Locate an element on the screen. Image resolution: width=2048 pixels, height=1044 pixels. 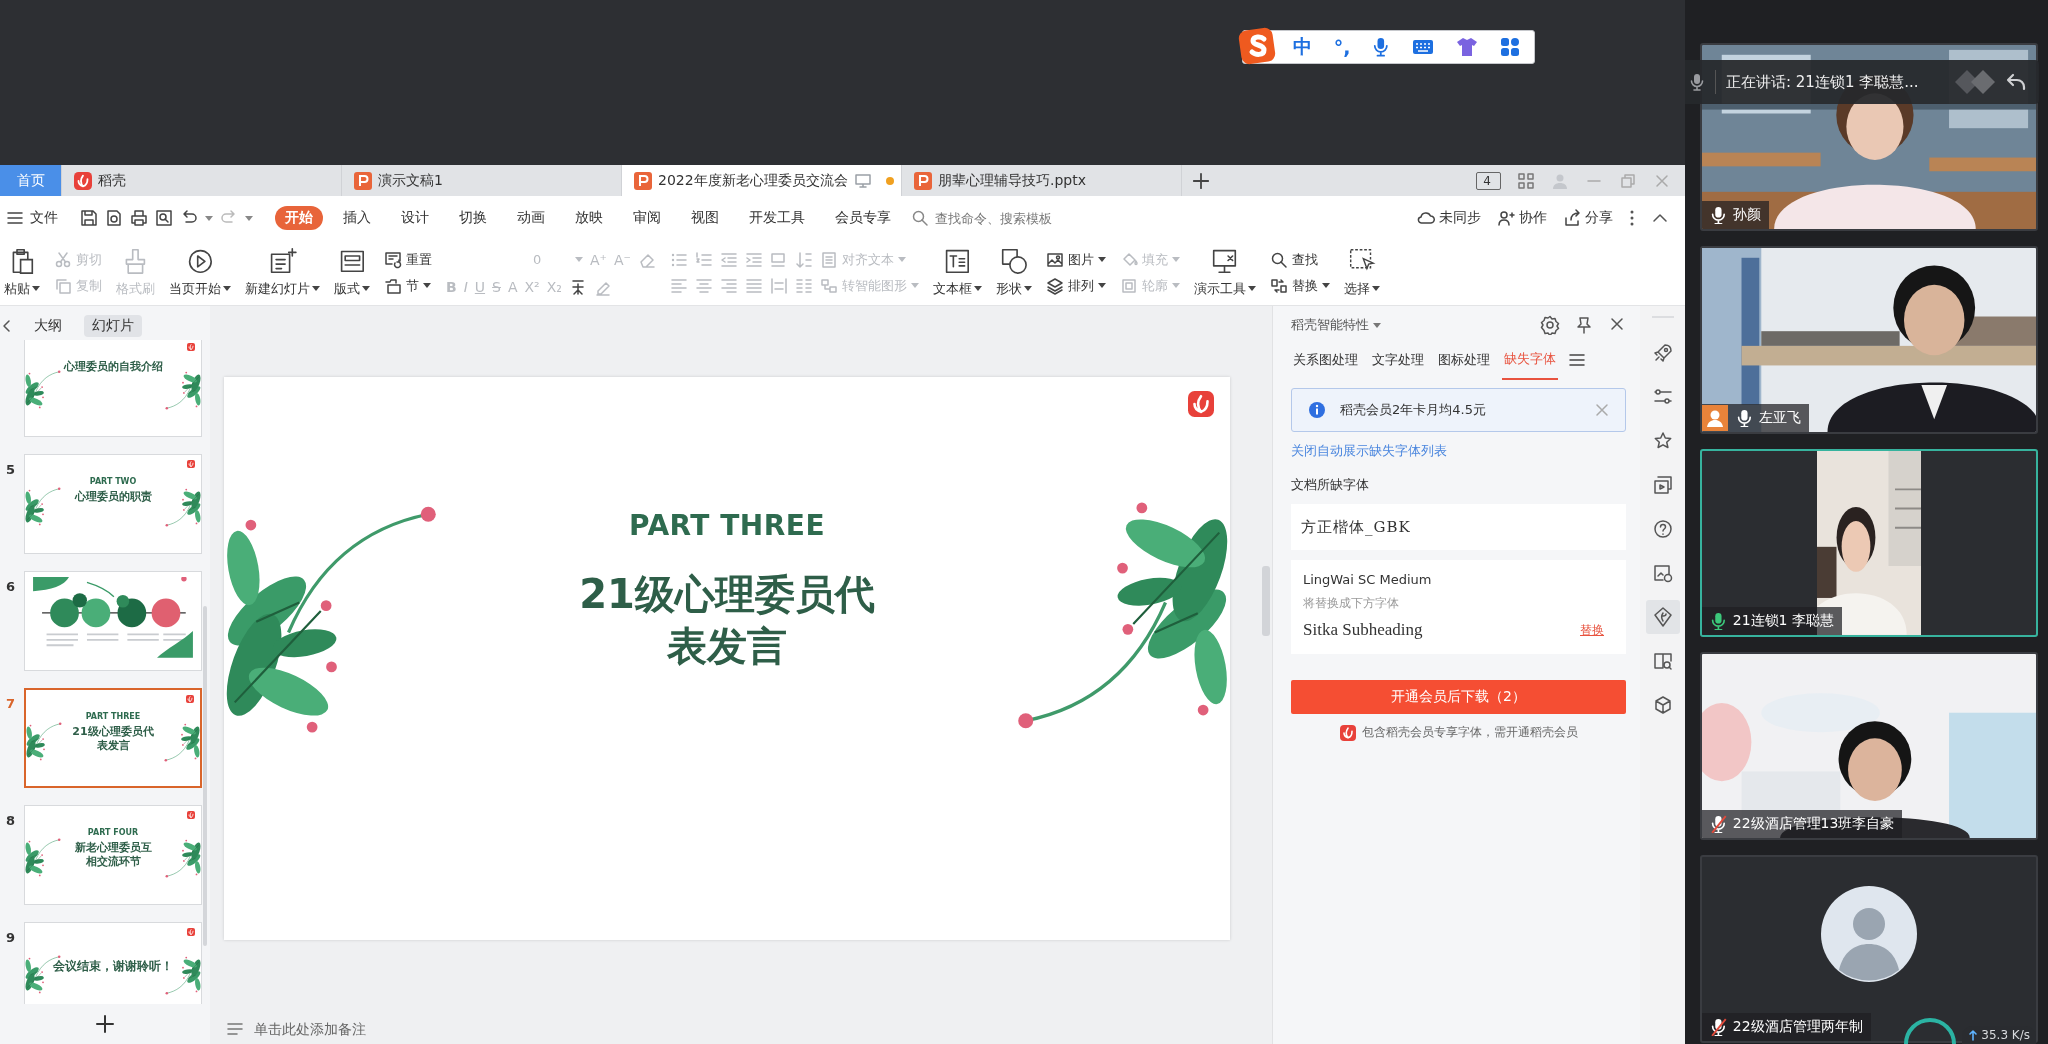
participant-name: 22级酒店管理13班李自豪 is located at coordinates (1813, 824).